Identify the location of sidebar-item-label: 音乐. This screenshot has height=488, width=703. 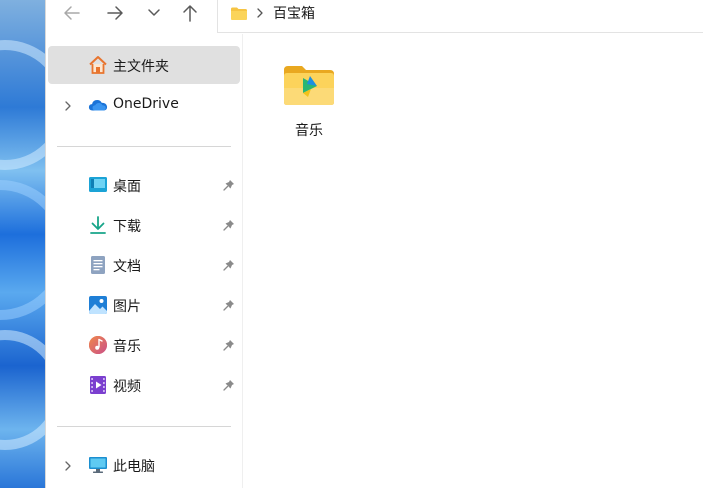
(127, 347).